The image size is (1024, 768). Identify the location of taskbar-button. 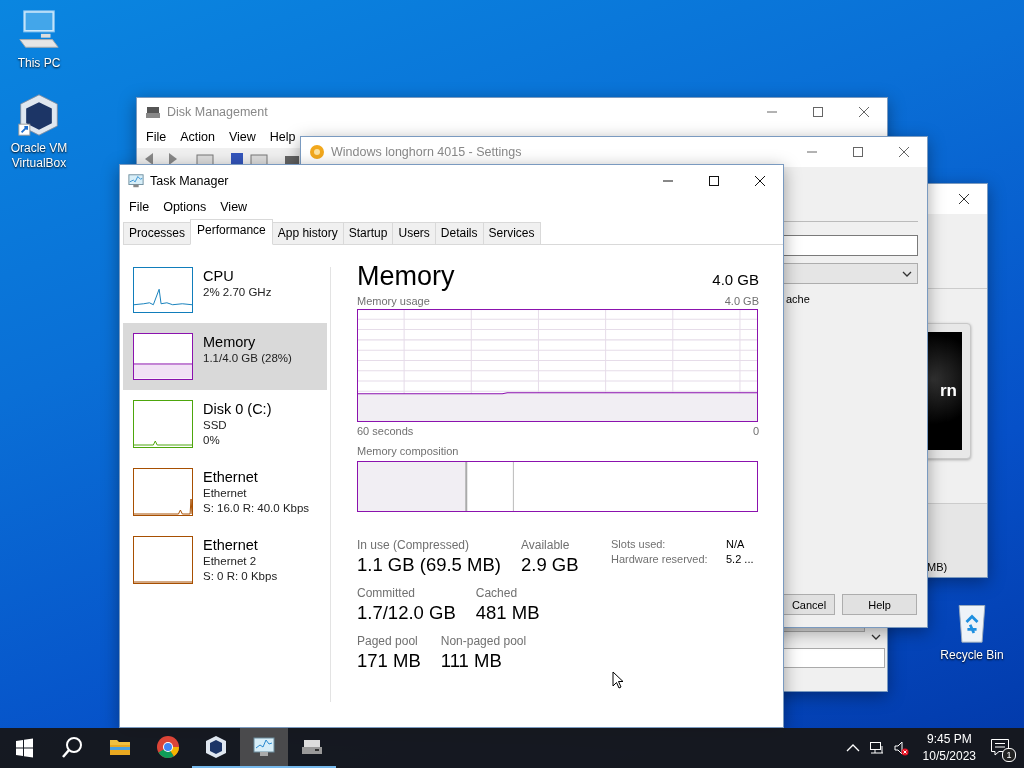
(264, 748).